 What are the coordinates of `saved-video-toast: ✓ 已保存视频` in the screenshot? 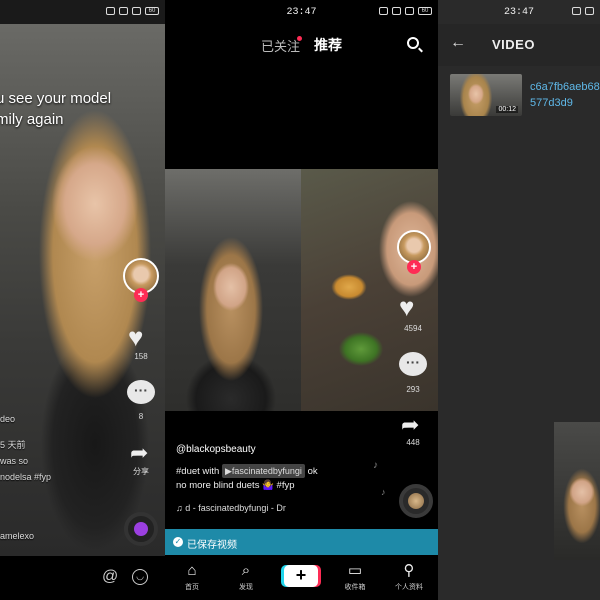 It's located at (301, 542).